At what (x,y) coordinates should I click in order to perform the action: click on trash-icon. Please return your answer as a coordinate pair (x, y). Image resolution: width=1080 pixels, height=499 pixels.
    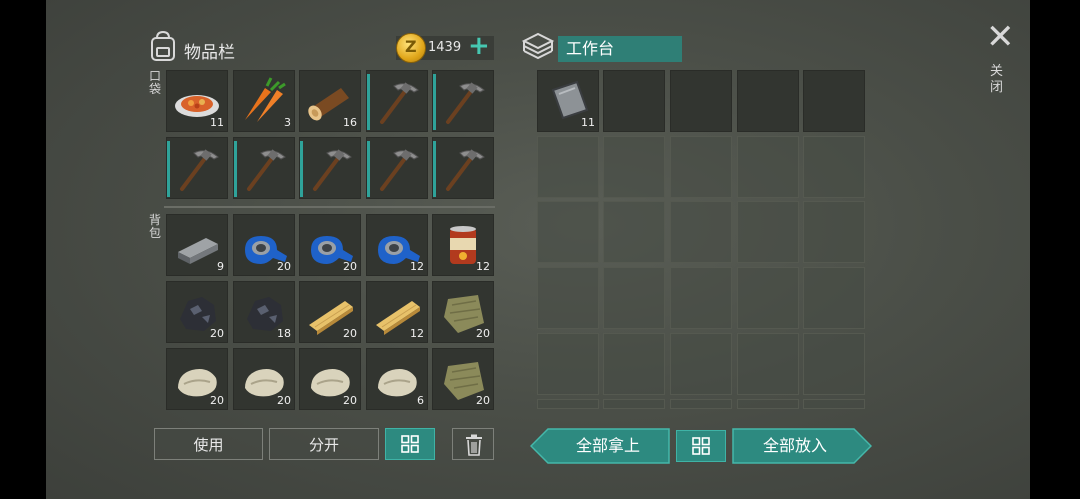
    Looking at the image, I should click on (474, 445).